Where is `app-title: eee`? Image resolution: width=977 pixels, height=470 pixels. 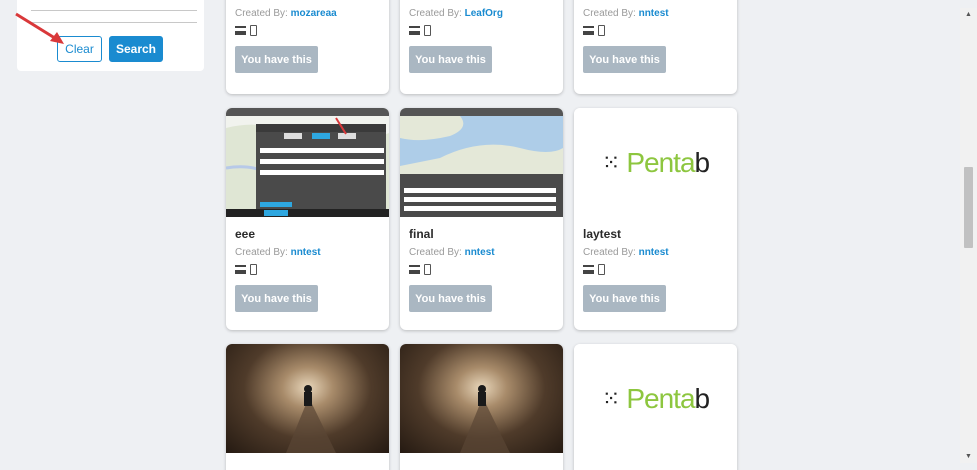 app-title: eee is located at coordinates (307, 234).